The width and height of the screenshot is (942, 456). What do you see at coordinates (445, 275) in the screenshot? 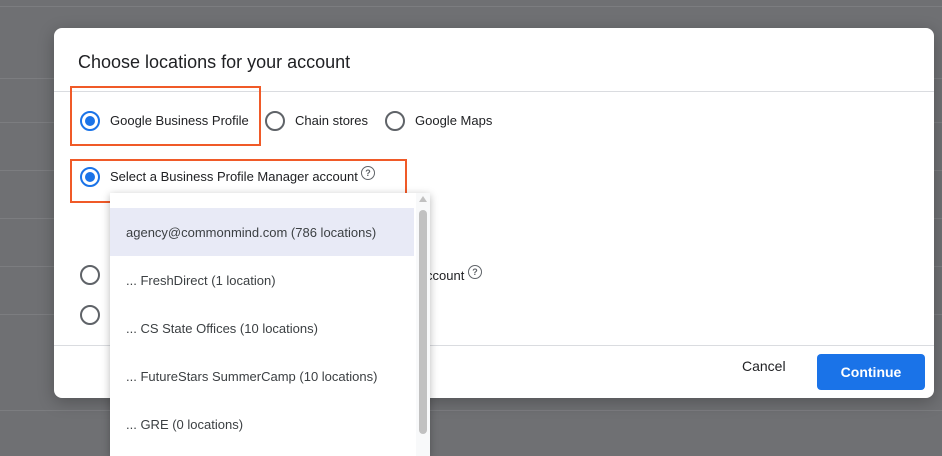
I see `radio-label-hidden-1: ccount` at bounding box center [445, 275].